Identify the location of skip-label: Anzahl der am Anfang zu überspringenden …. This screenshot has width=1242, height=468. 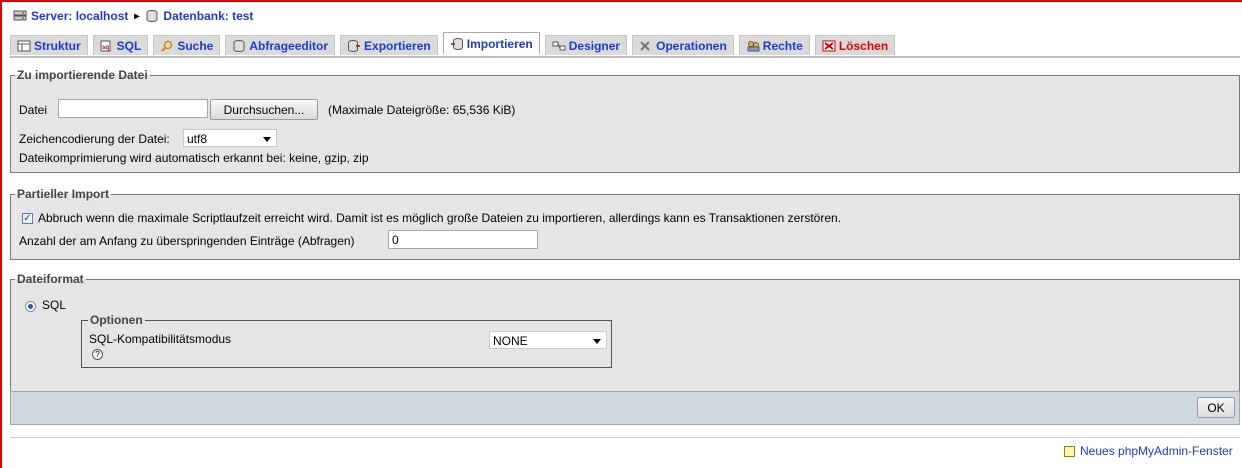
(187, 241).